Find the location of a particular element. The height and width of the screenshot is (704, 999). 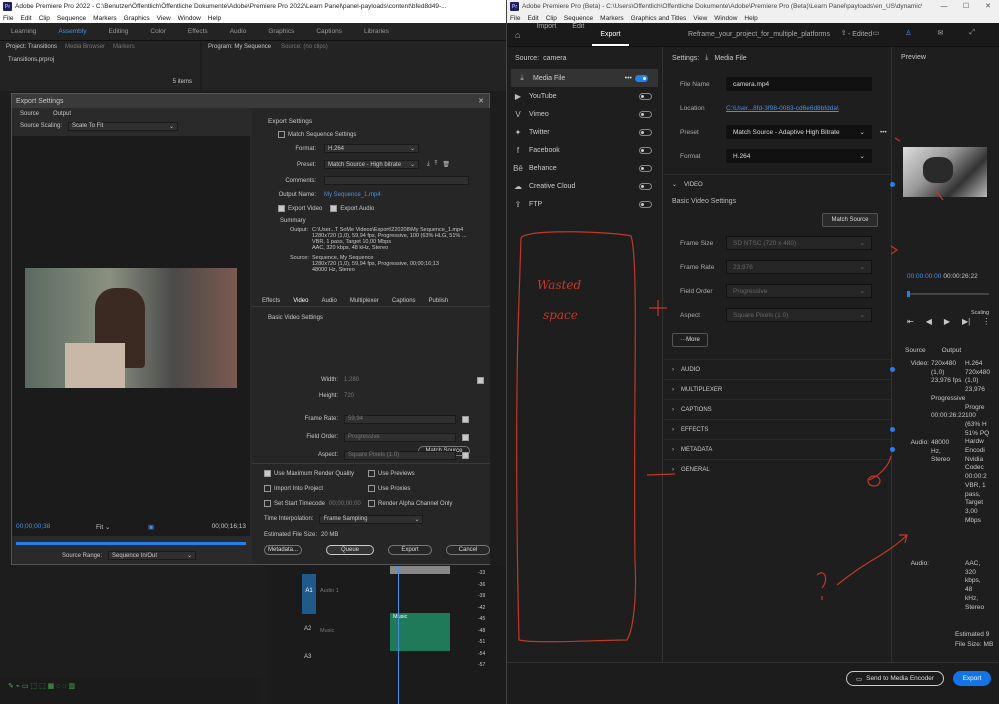

source-label: Source: is located at coordinates (299, 258).